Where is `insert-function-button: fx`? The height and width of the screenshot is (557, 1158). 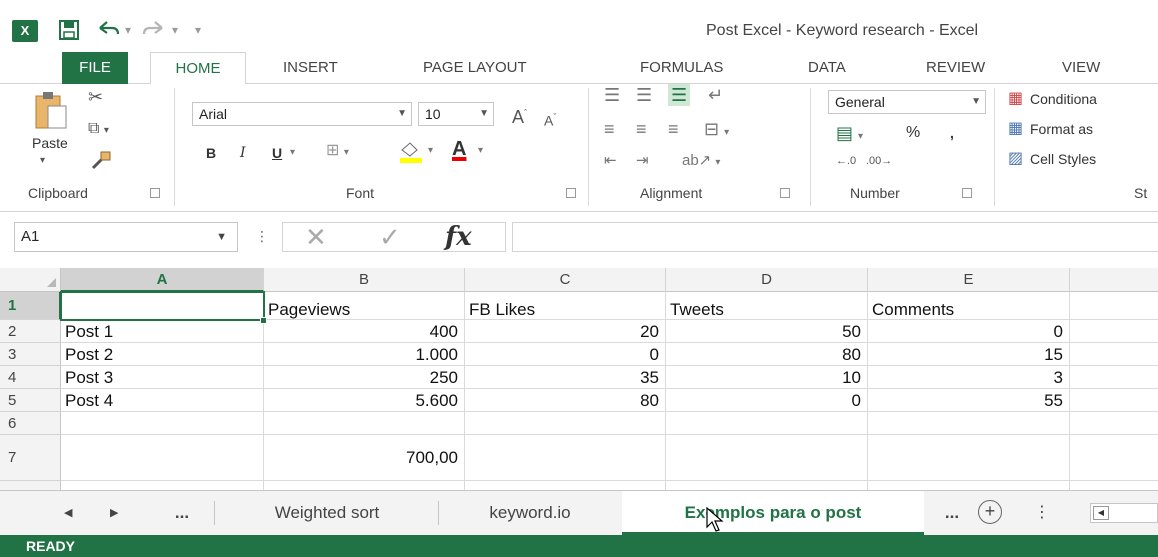 insert-function-button: fx is located at coordinates (458, 237).